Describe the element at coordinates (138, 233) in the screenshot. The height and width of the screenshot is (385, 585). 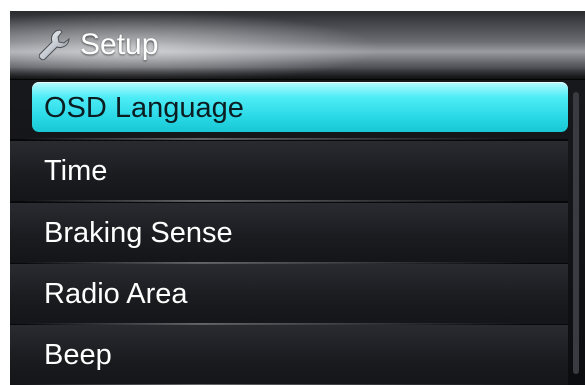
I see `menu-item-label: Braking Sense` at that location.